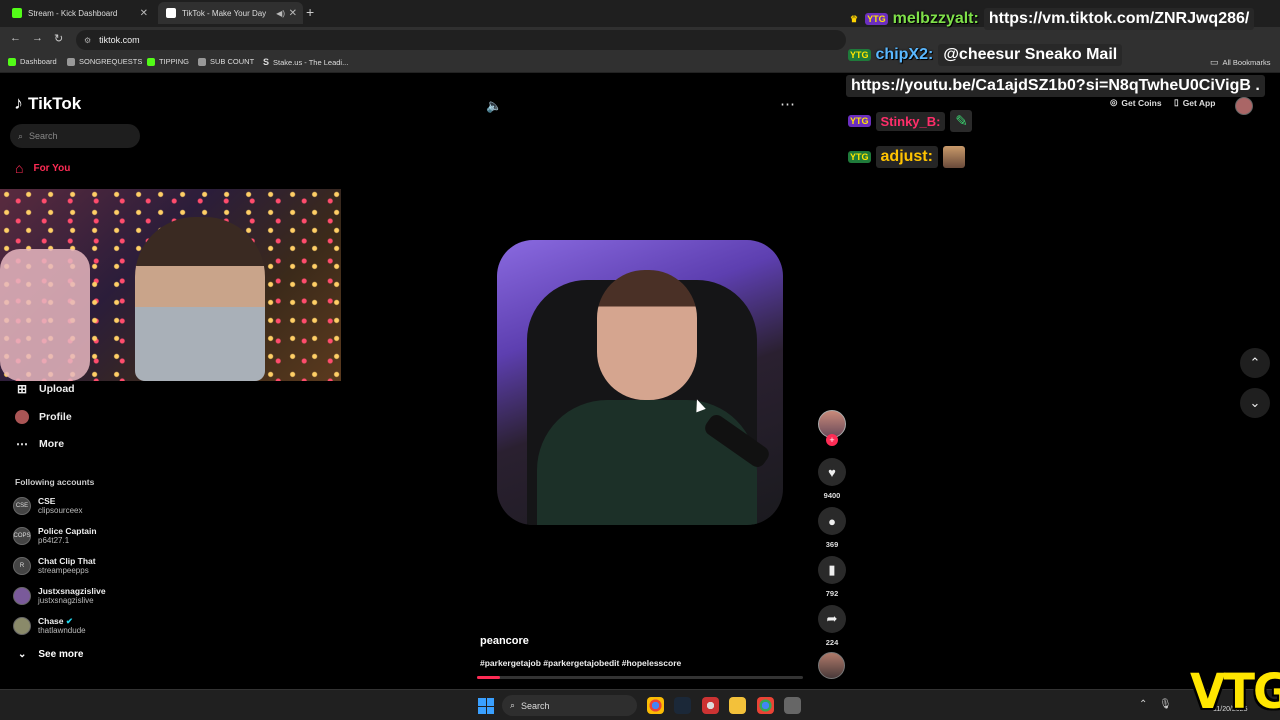 The height and width of the screenshot is (720, 1280). What do you see at coordinates (22, 596) in the screenshot?
I see `account-avatar` at bounding box center [22, 596].